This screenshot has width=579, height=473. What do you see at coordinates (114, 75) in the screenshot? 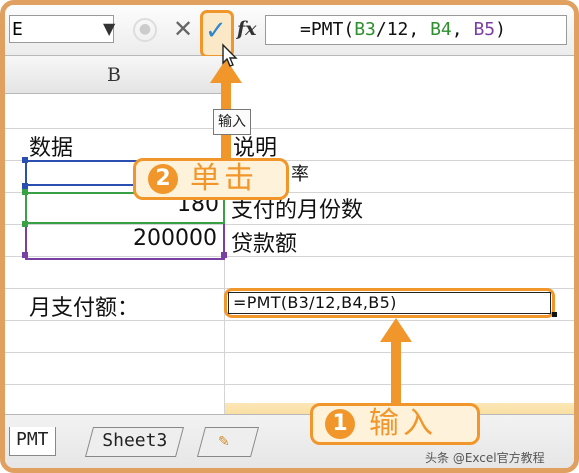
I see `column-header-b: B` at bounding box center [114, 75].